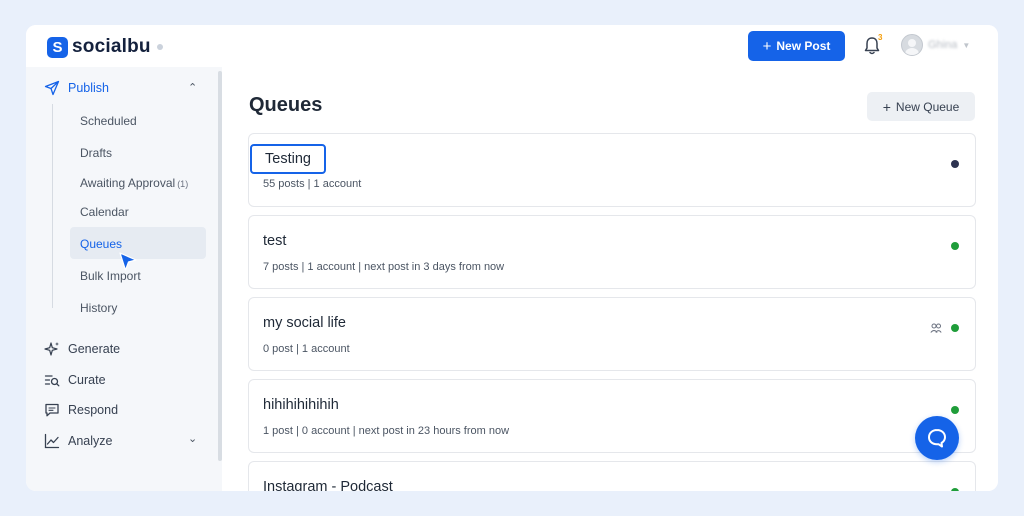 This screenshot has height=516, width=1024. I want to click on approval-count: (1), so click(183, 184).